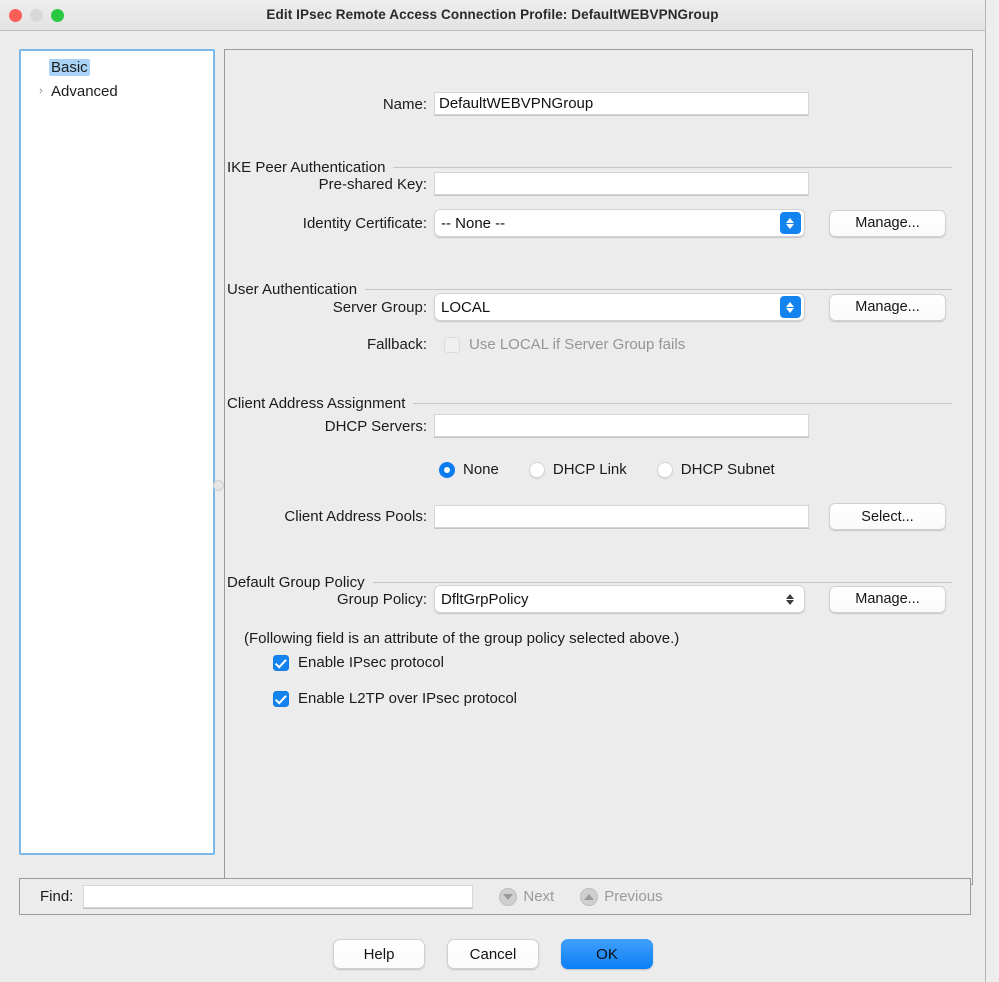 The image size is (999, 982). What do you see at coordinates (57, 896) in the screenshot?
I see `find-label: Find:` at bounding box center [57, 896].